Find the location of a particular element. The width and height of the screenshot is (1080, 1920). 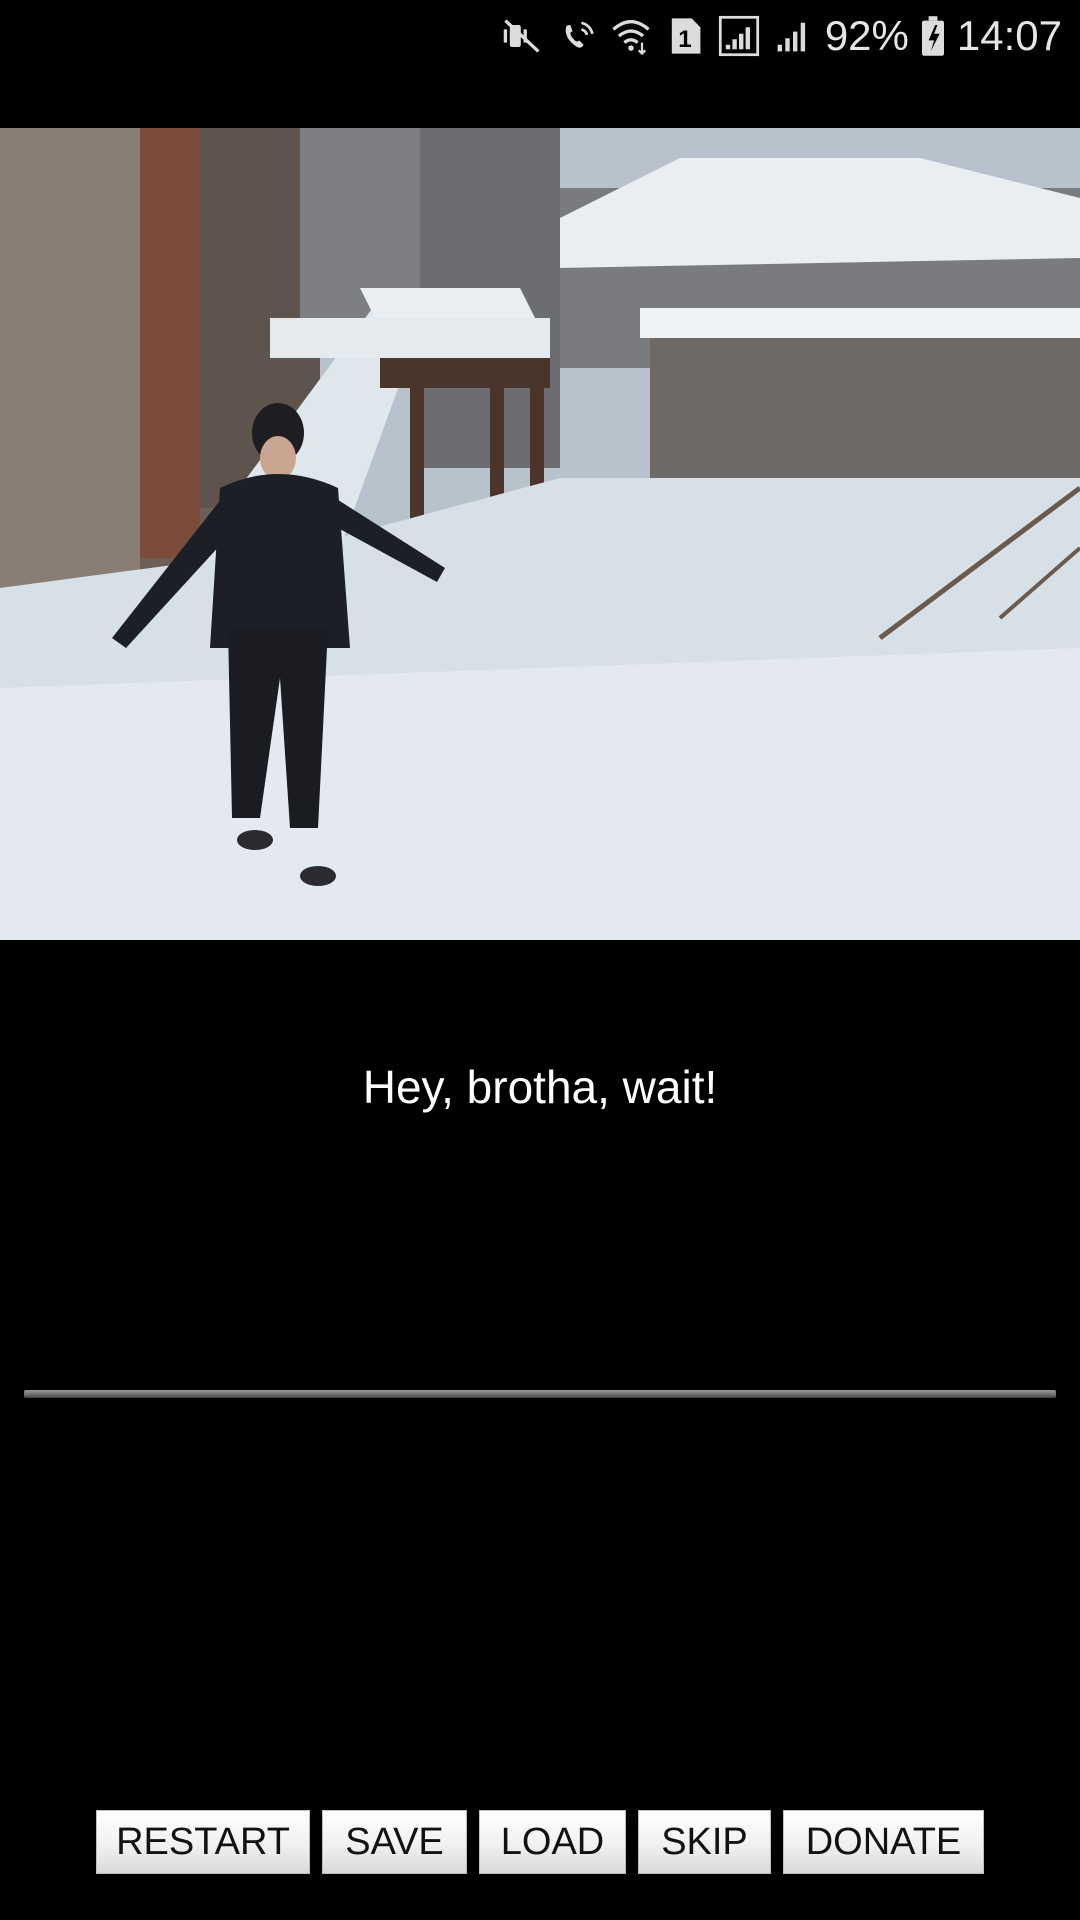

status-bar: 1 92% 14:07 is located at coordinates (540, 36).